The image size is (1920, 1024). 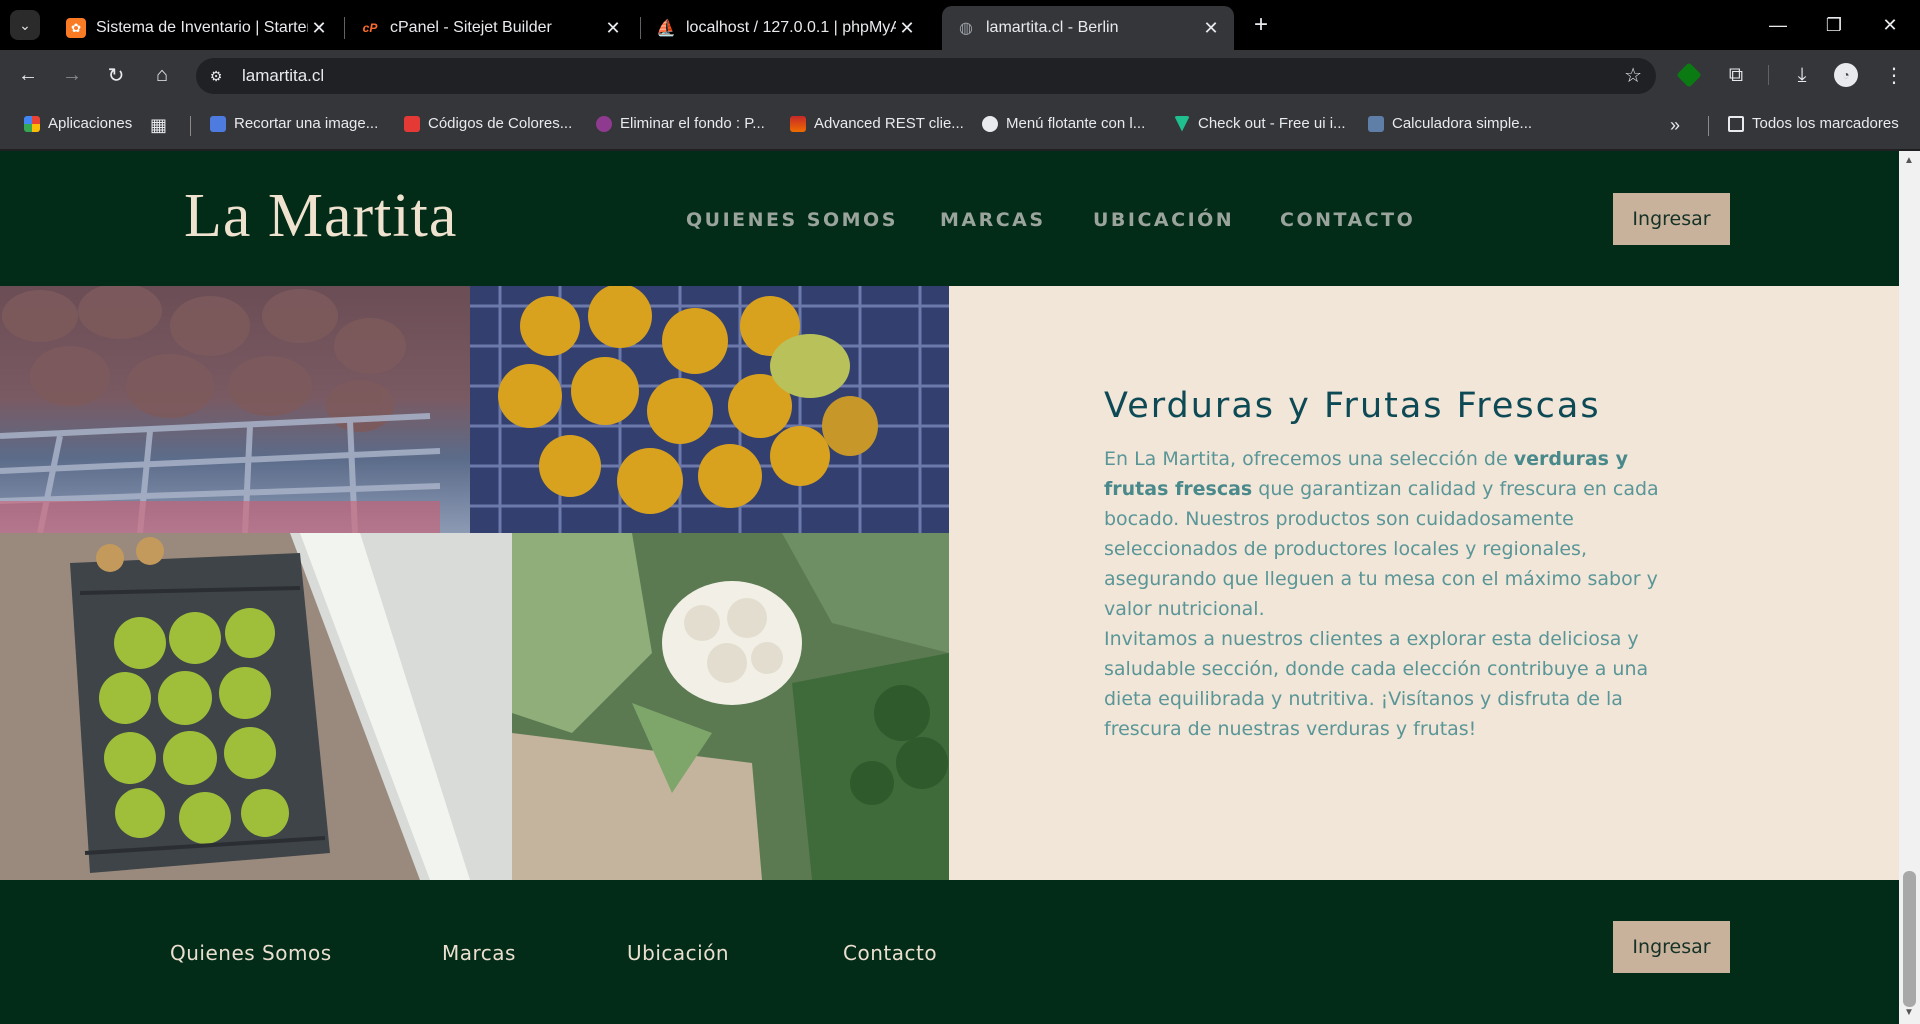 What do you see at coordinates (1261, 25) in the screenshot?
I see `new-tab-button: +` at bounding box center [1261, 25].